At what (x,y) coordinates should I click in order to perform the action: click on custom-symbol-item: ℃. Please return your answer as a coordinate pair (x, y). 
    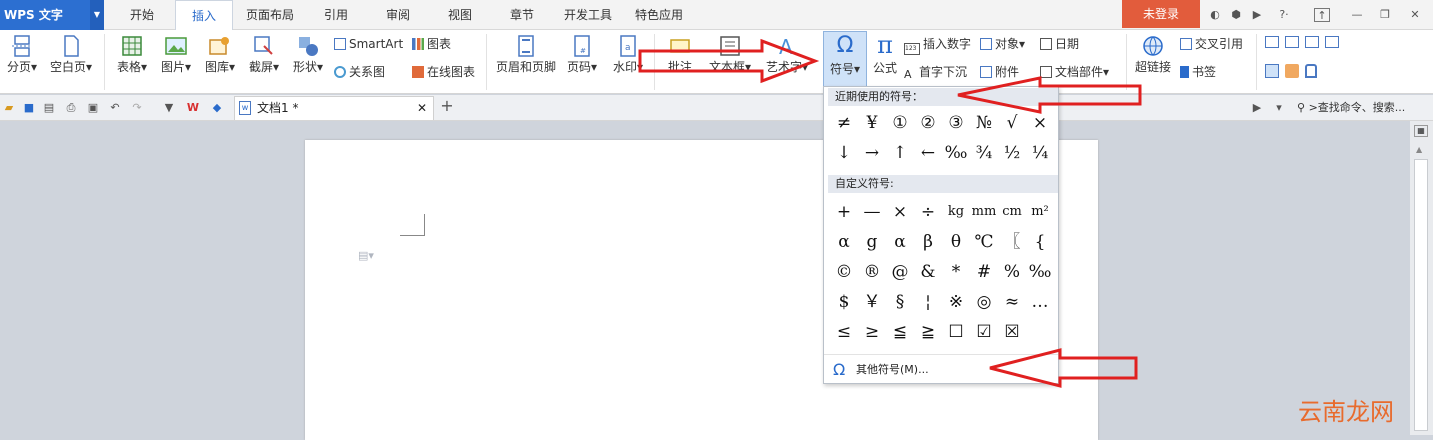
    Looking at the image, I should click on (984, 242).